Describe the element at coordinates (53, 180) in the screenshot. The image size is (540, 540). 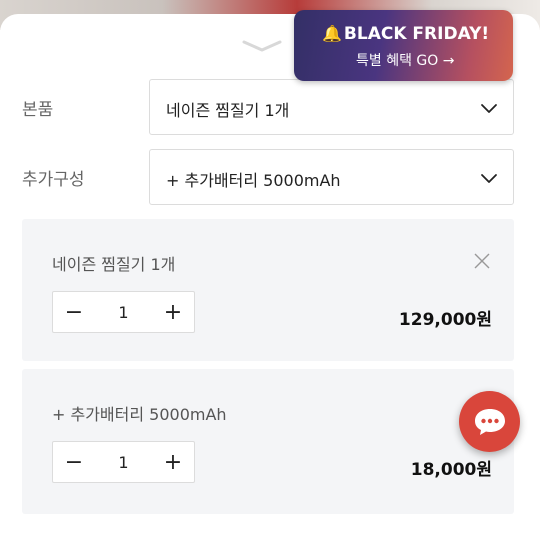
I see `option-label: 추가구성` at that location.